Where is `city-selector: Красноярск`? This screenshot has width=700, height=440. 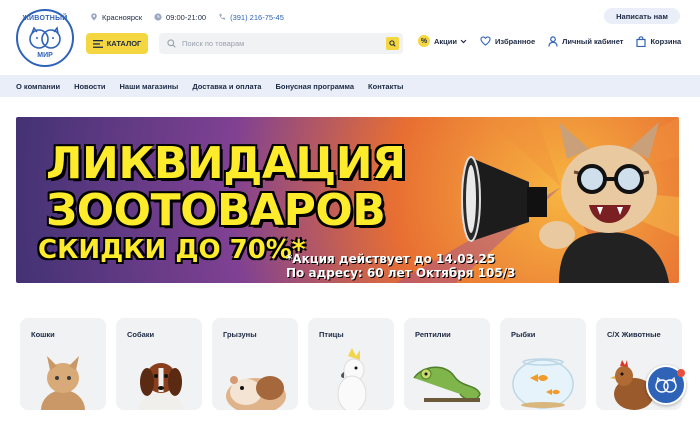
city-selector: Красноярск is located at coordinates (116, 17).